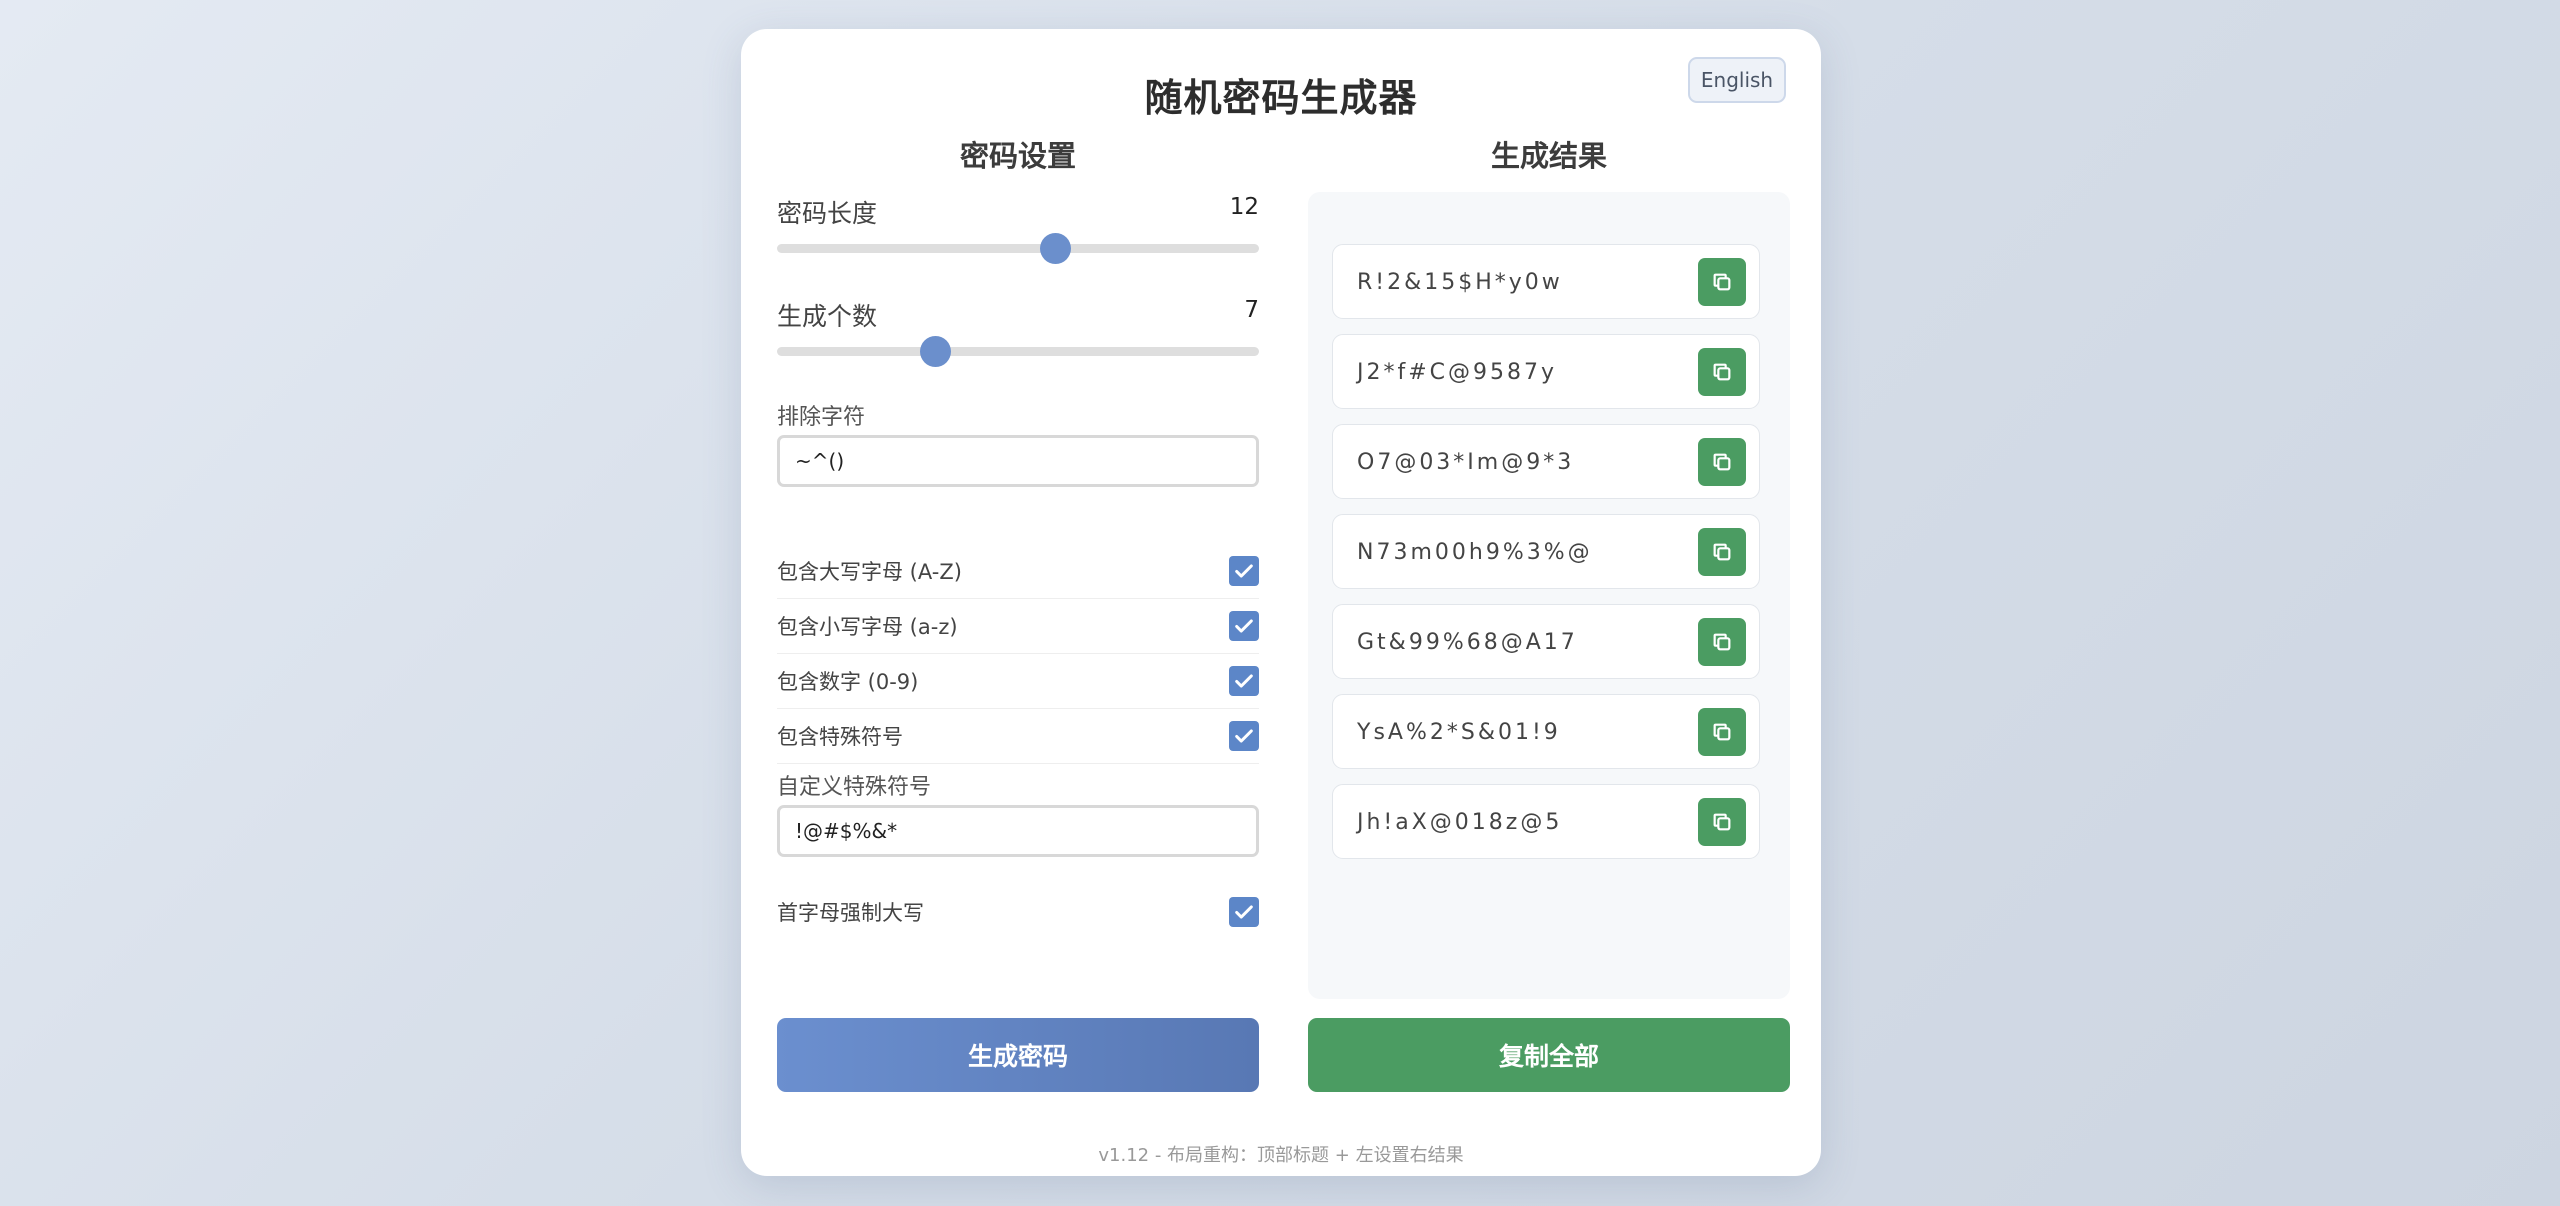 This screenshot has height=1206, width=2560. What do you see at coordinates (840, 737) in the screenshot?
I see `option-label: 包含特殊符号` at bounding box center [840, 737].